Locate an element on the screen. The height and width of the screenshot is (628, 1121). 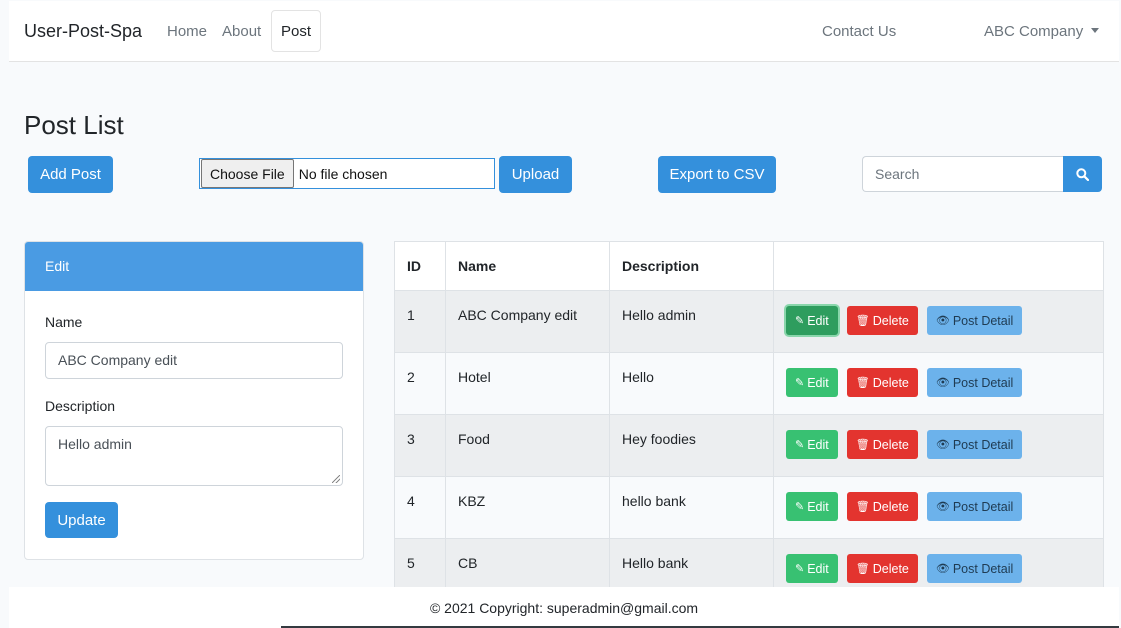
name-label: Name is located at coordinates (64, 322).